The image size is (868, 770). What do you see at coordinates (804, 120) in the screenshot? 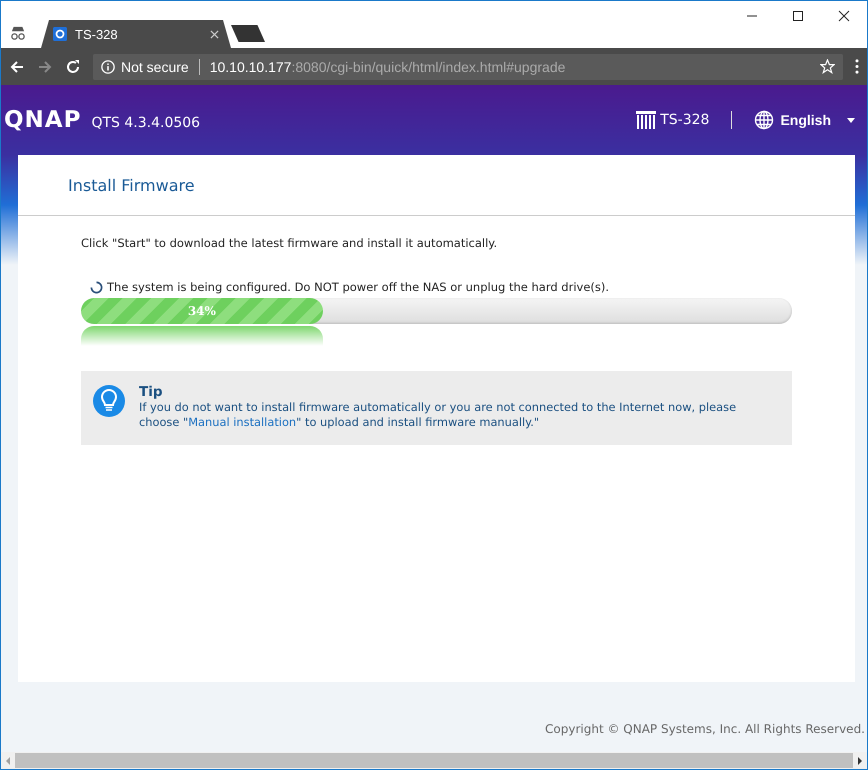
I see `language-button: English` at bounding box center [804, 120].